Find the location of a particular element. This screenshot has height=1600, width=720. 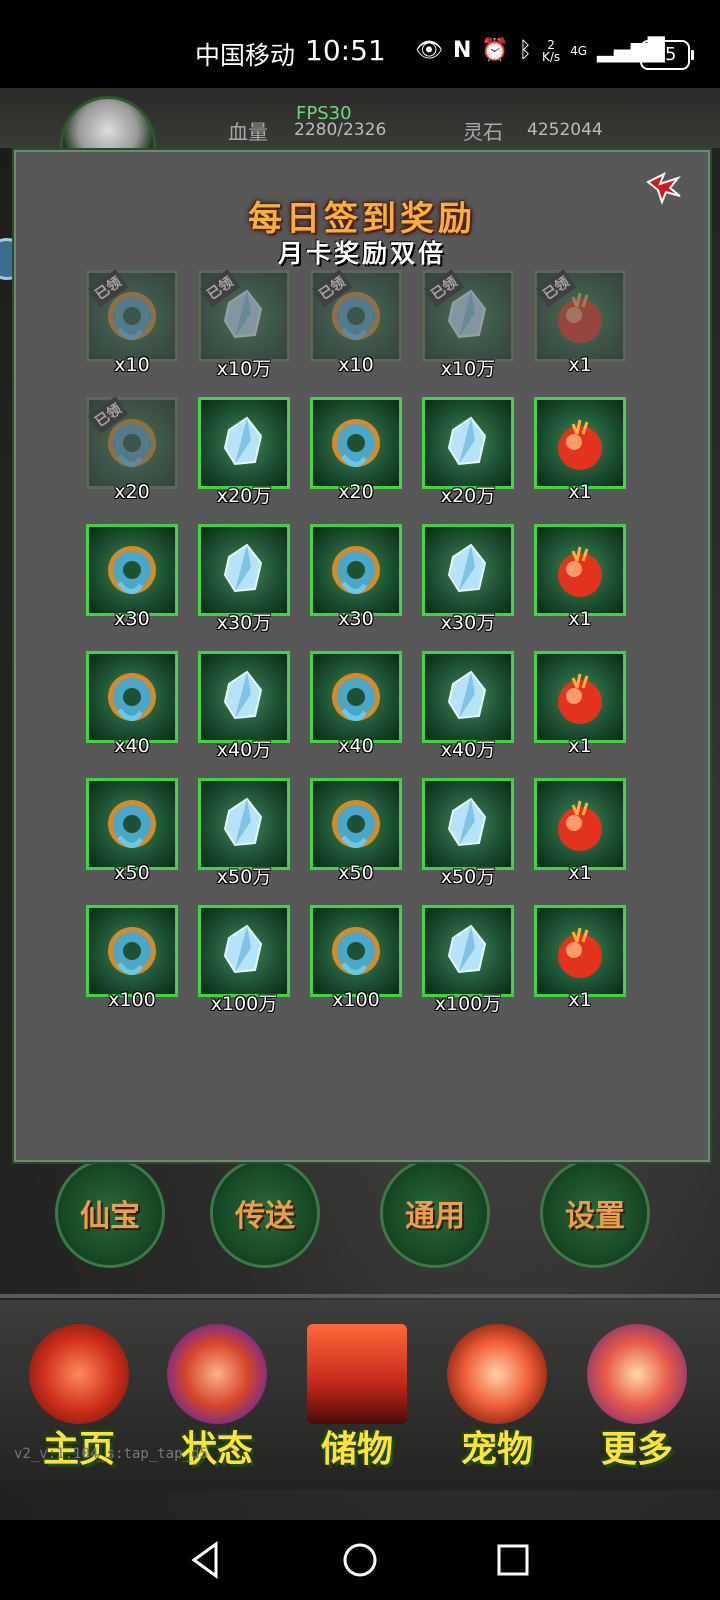

reward-quantity: x20万 is located at coordinates (244, 496).